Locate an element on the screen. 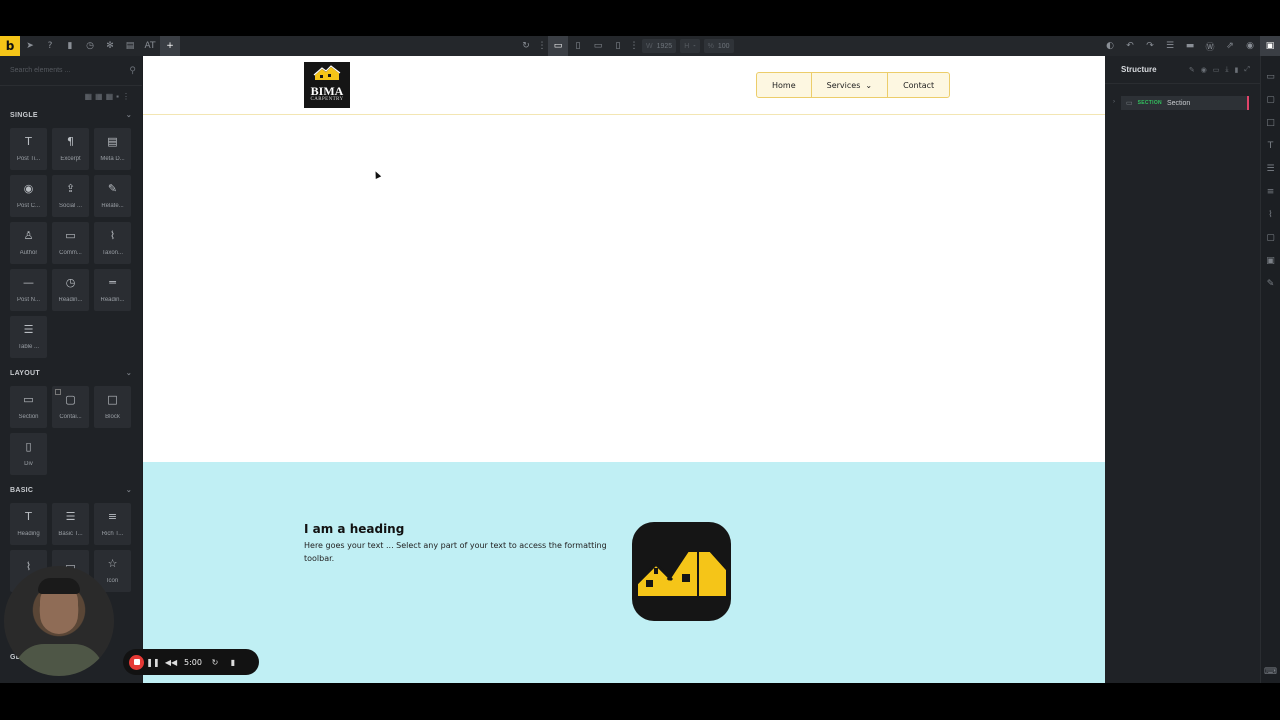 Image resolution: width=1280 pixels, height=720 pixels. download-icon: ⤓ is located at coordinates (1226, 70).